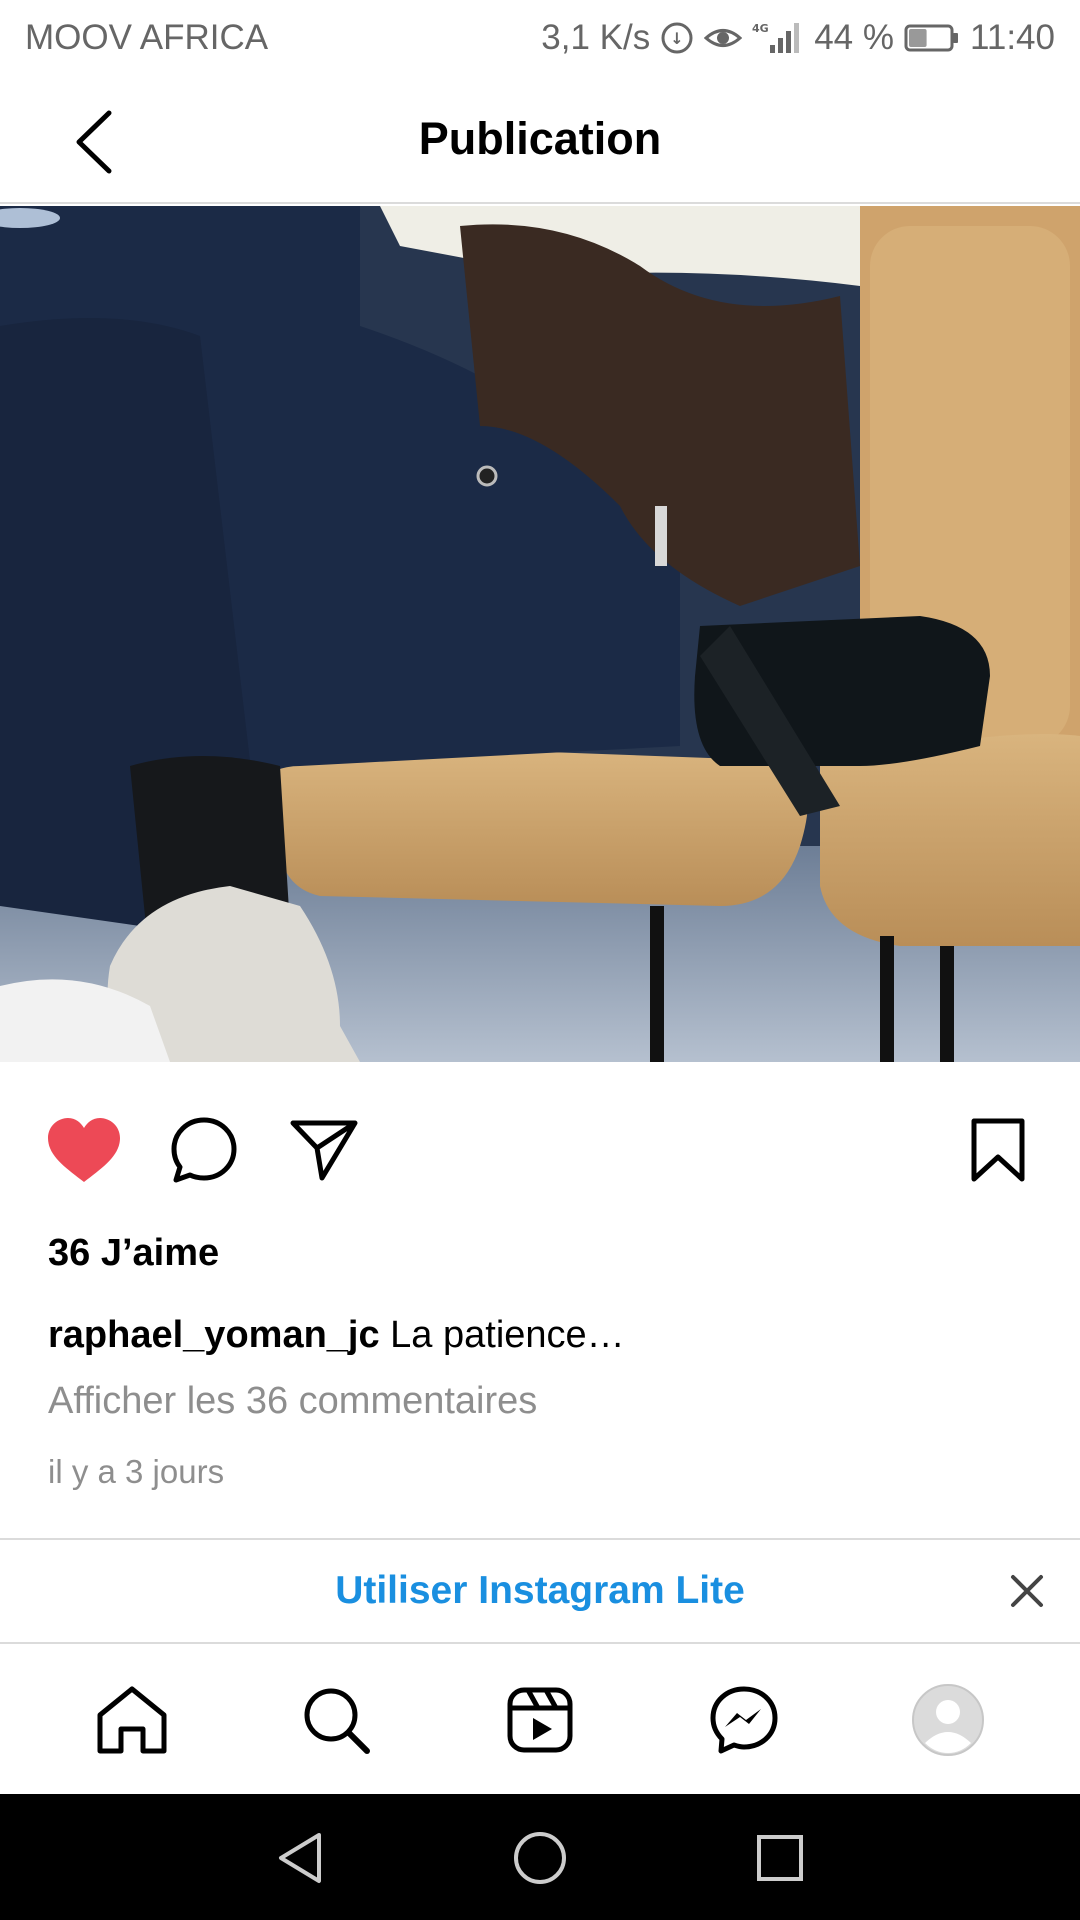  I want to click on bottom-nav, so click(540, 1720).